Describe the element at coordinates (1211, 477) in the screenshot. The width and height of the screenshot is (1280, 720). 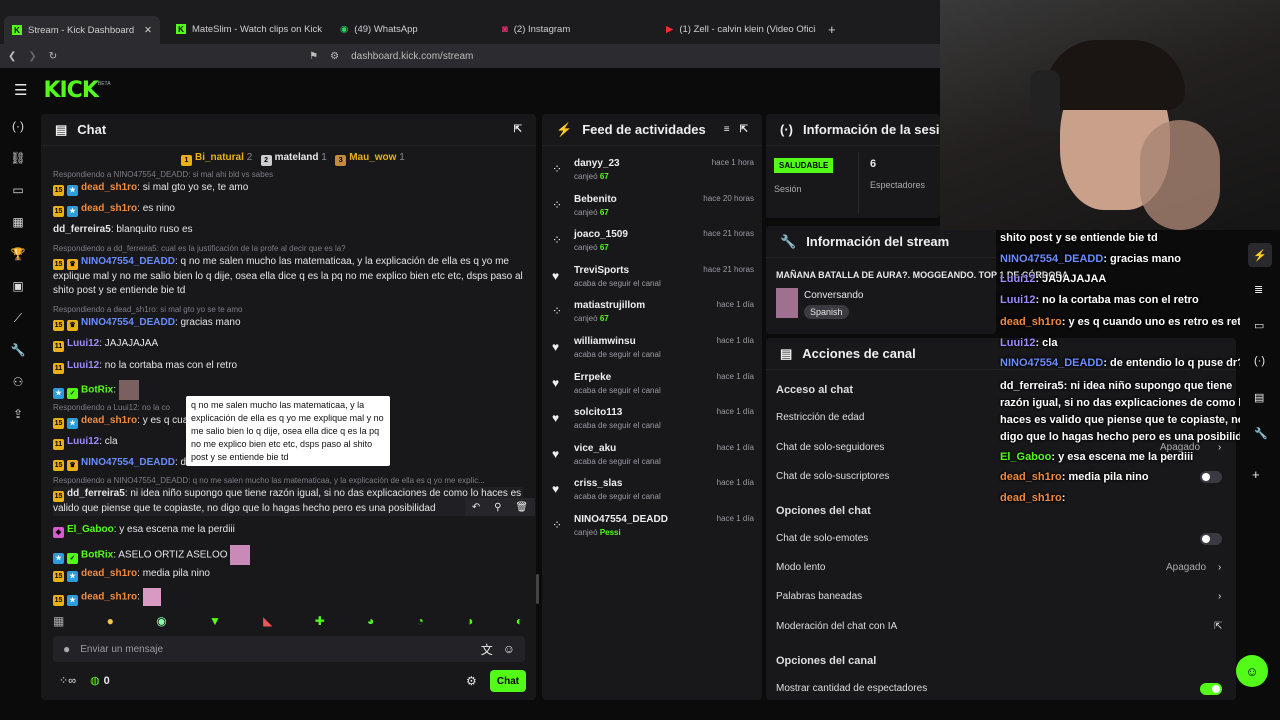
I see `subs-only-toggle` at that location.